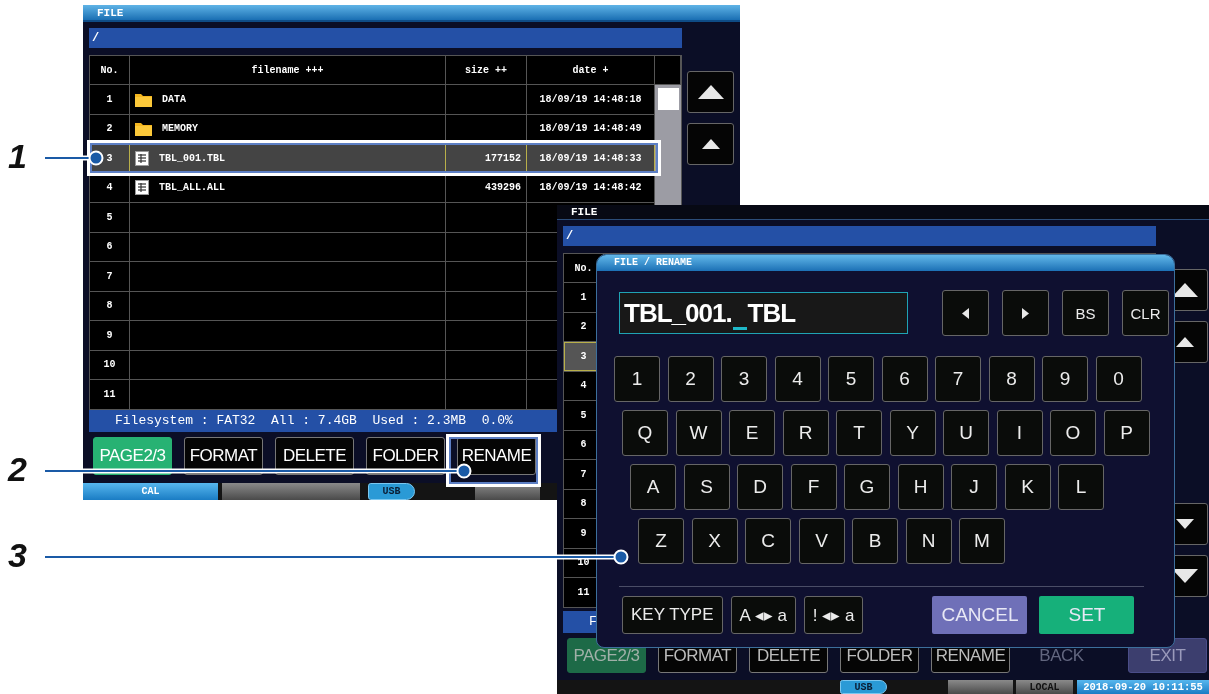 The height and width of the screenshot is (694, 1209). Describe the element at coordinates (1044, 687) in the screenshot. I see `local-indicator: LOCAL` at that location.